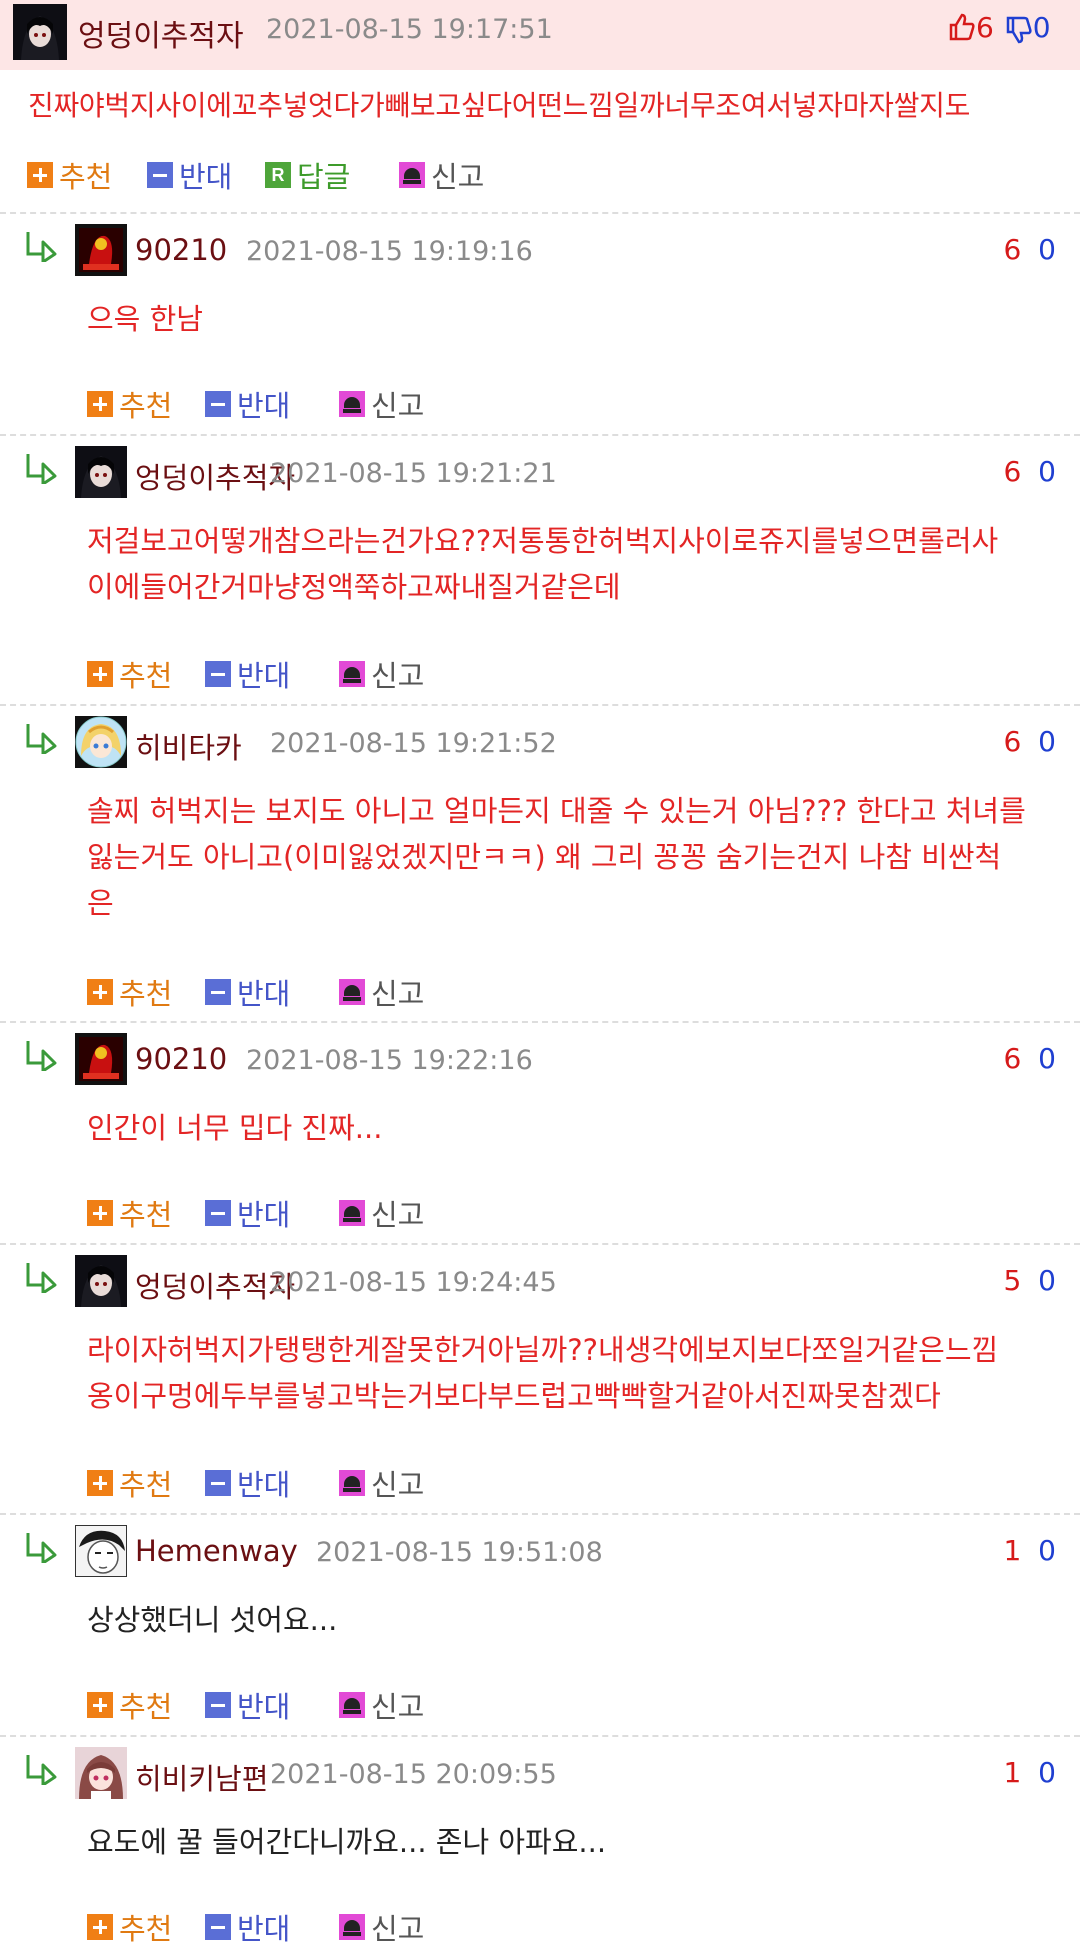  What do you see at coordinates (188, 746) in the screenshot?
I see `username: 히비타카` at bounding box center [188, 746].